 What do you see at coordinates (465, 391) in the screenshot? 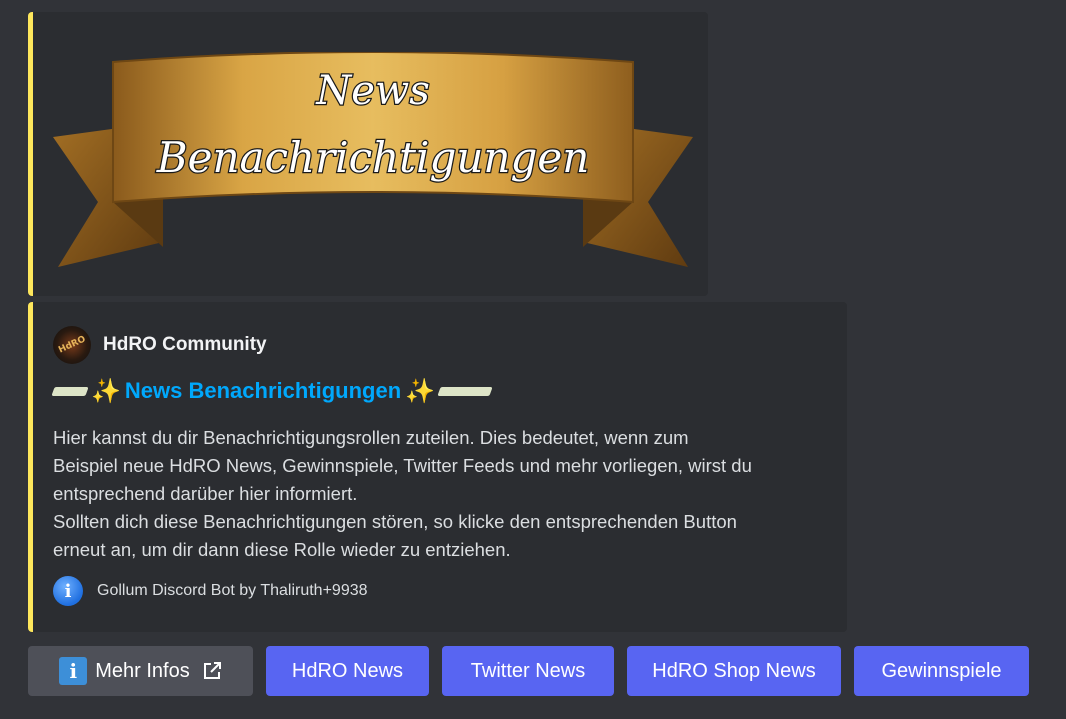
I see `title-decoration-right` at bounding box center [465, 391].